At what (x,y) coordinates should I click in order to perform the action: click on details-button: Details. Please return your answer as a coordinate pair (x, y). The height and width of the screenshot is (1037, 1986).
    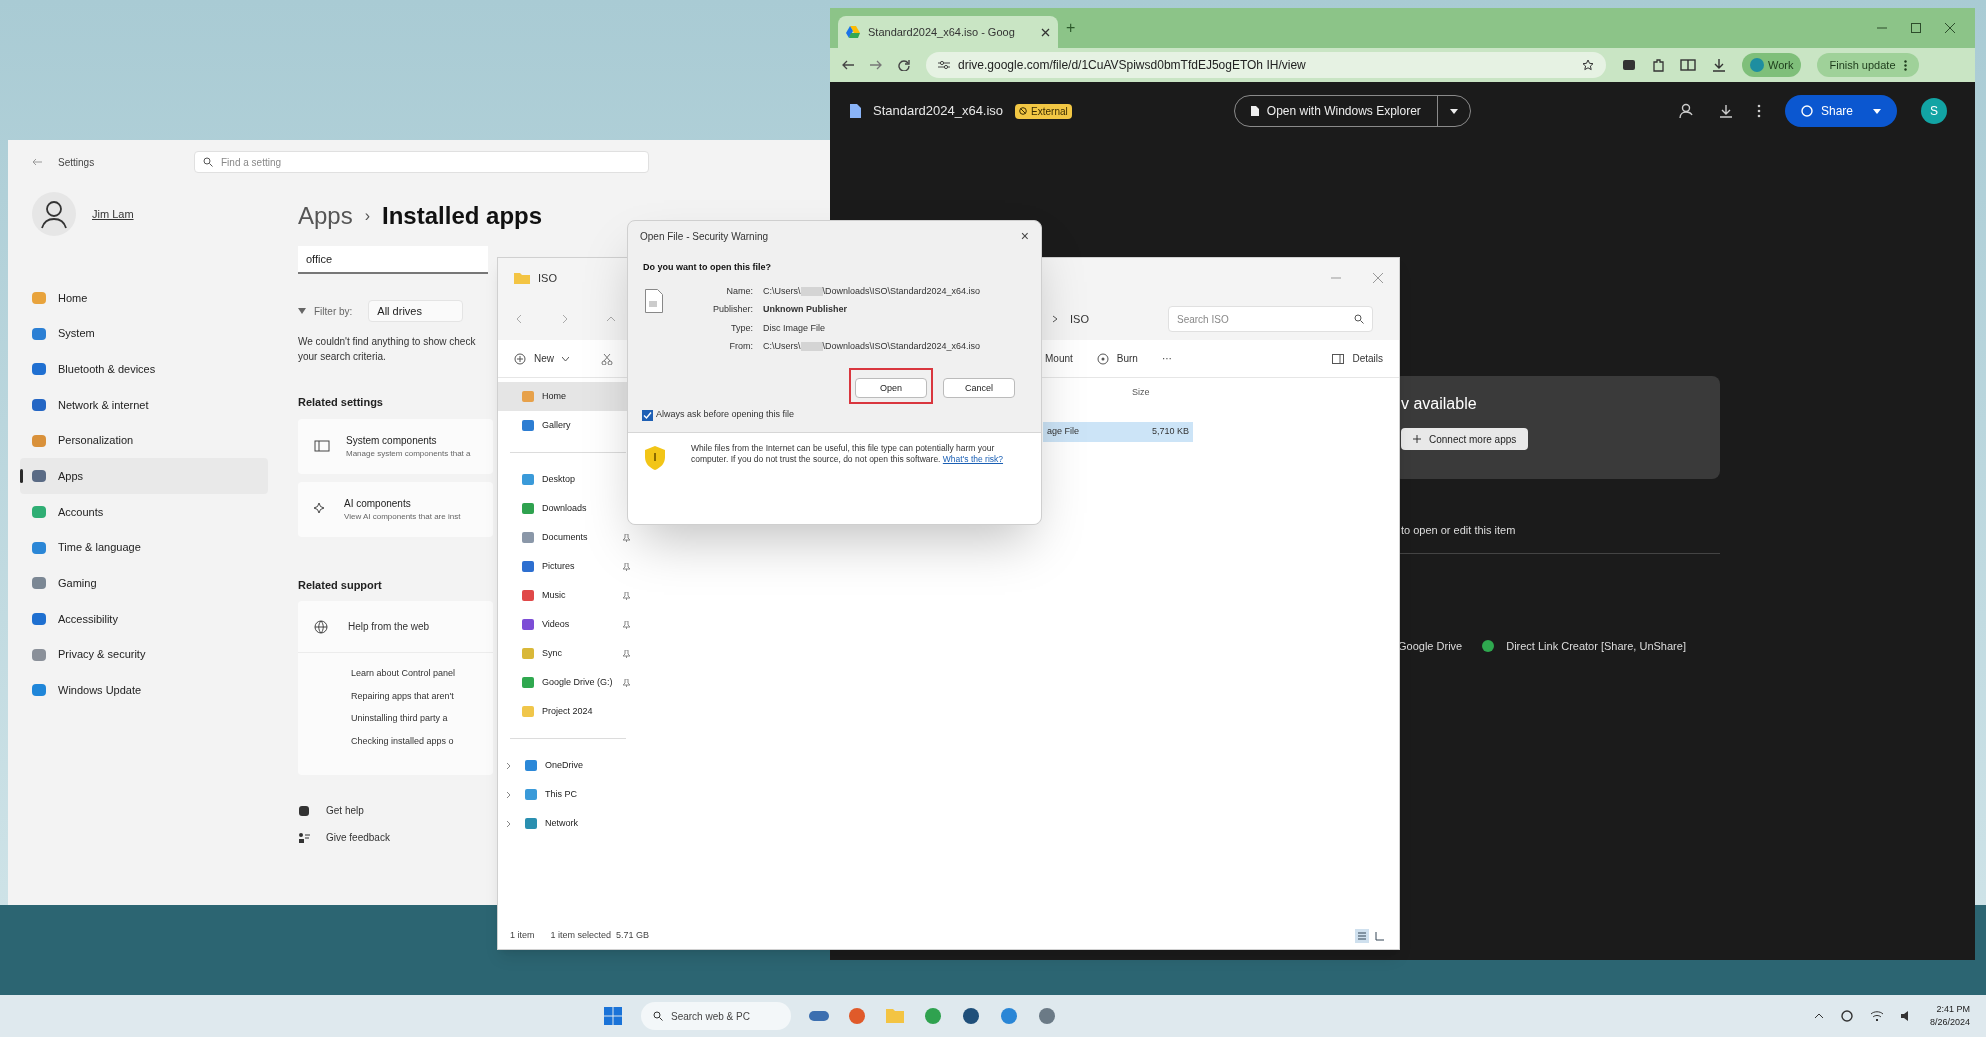
    Looking at the image, I should click on (1357, 358).